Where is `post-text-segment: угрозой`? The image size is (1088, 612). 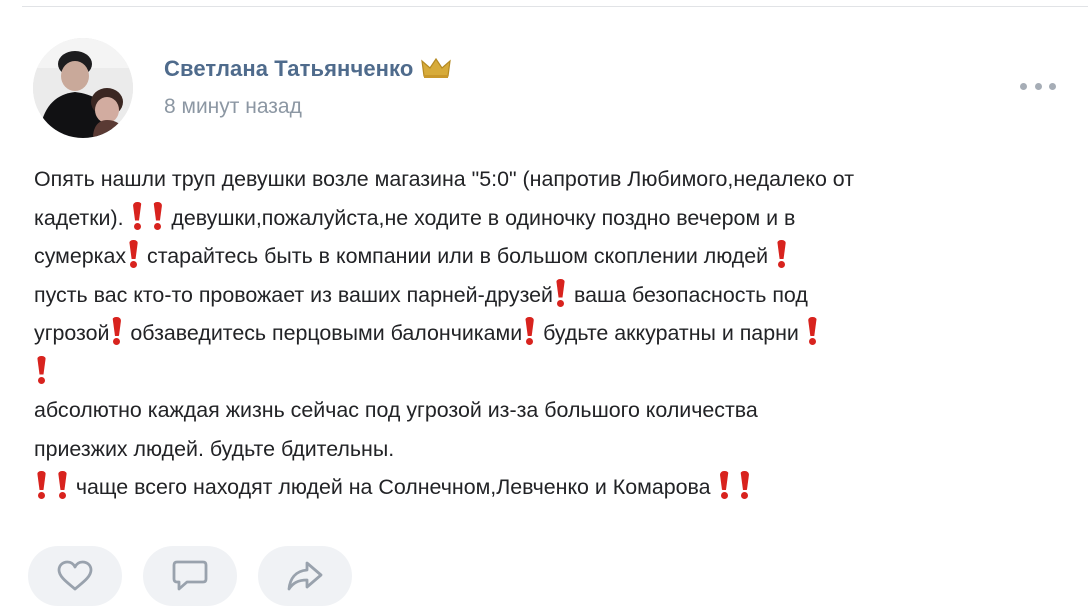 post-text-segment: угрозой is located at coordinates (72, 333).